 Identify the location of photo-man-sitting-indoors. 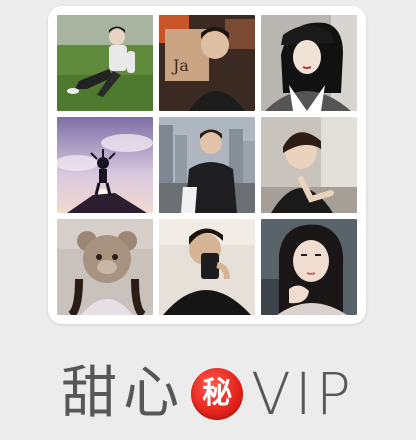
(309, 165).